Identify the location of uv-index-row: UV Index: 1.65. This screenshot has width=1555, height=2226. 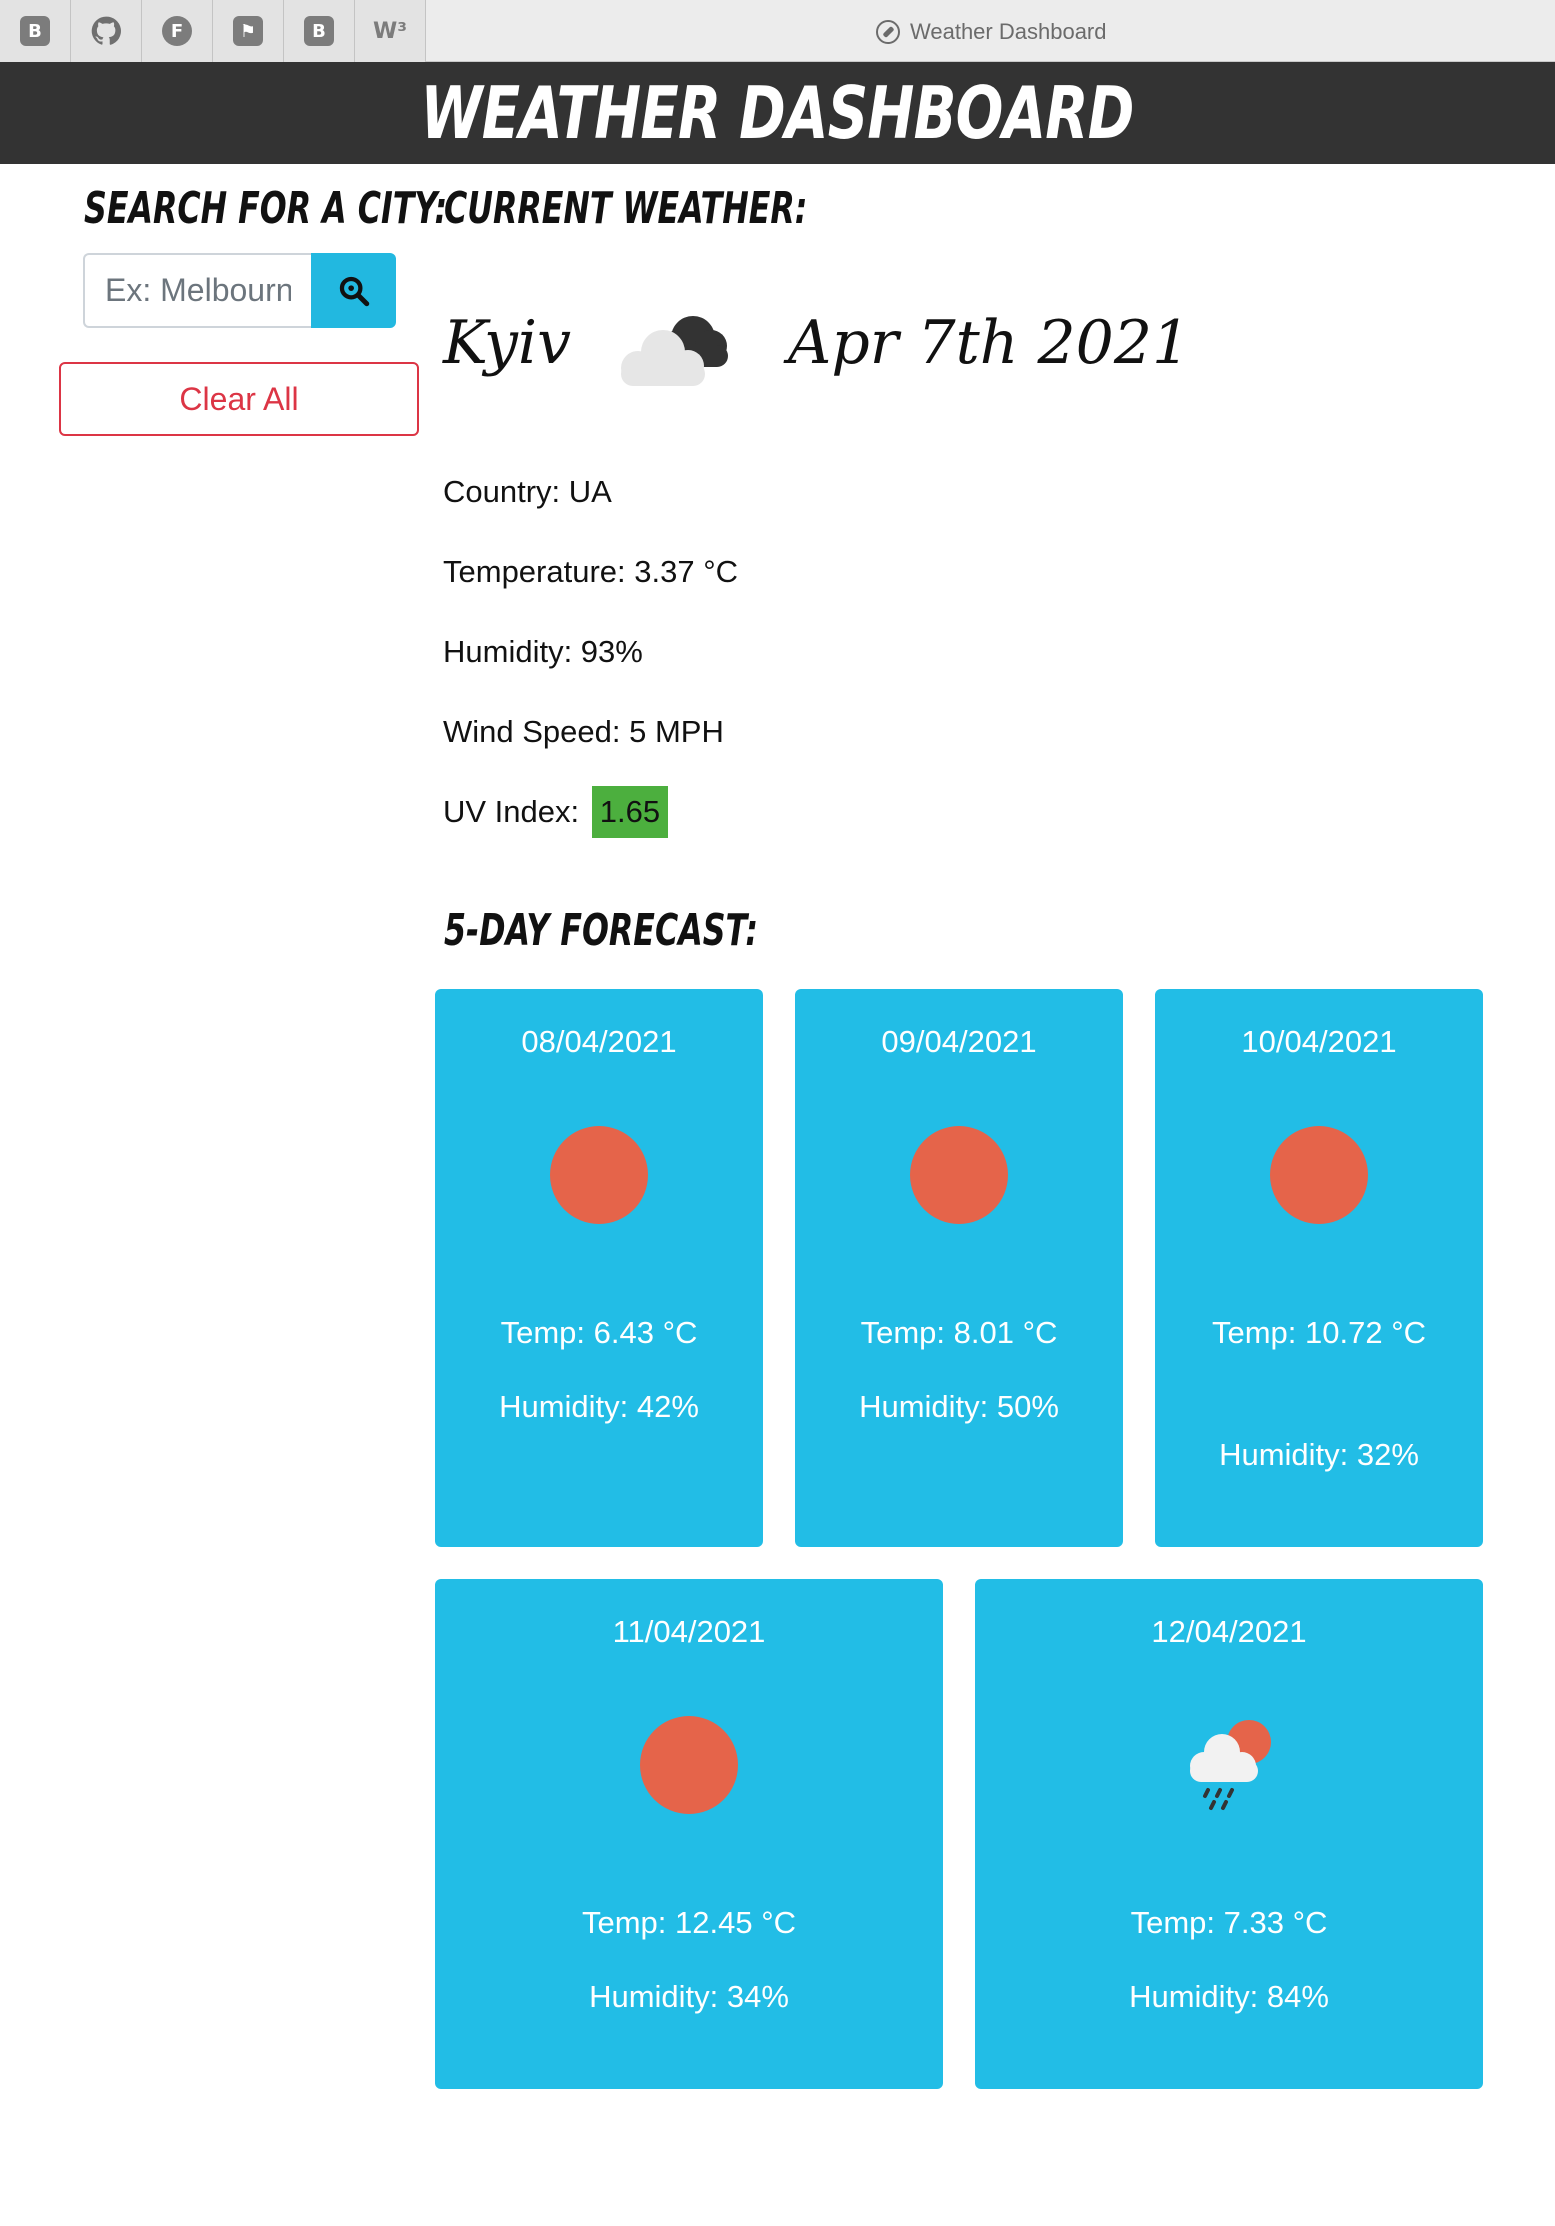
(556, 812).